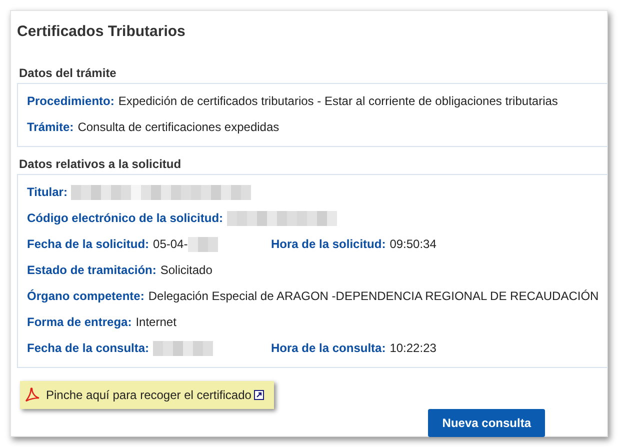  I want to click on field-label: Forma de entrega:, so click(79, 322).